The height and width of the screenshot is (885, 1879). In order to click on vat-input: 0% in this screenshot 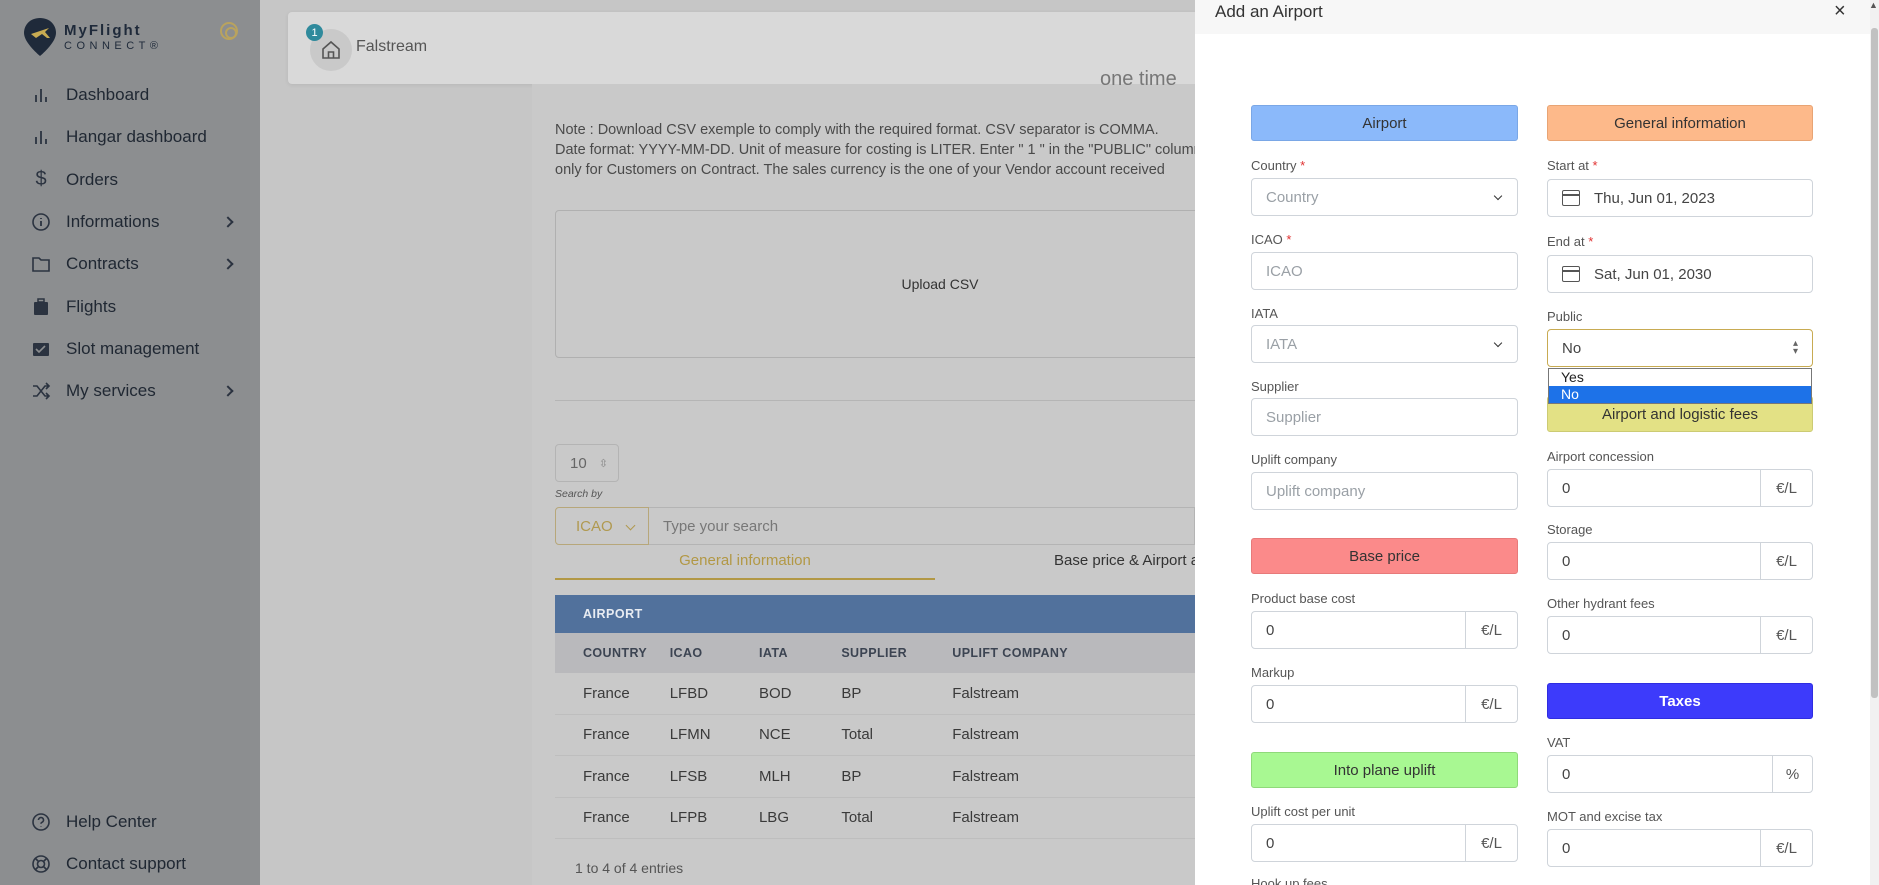, I will do `click(1680, 774)`.